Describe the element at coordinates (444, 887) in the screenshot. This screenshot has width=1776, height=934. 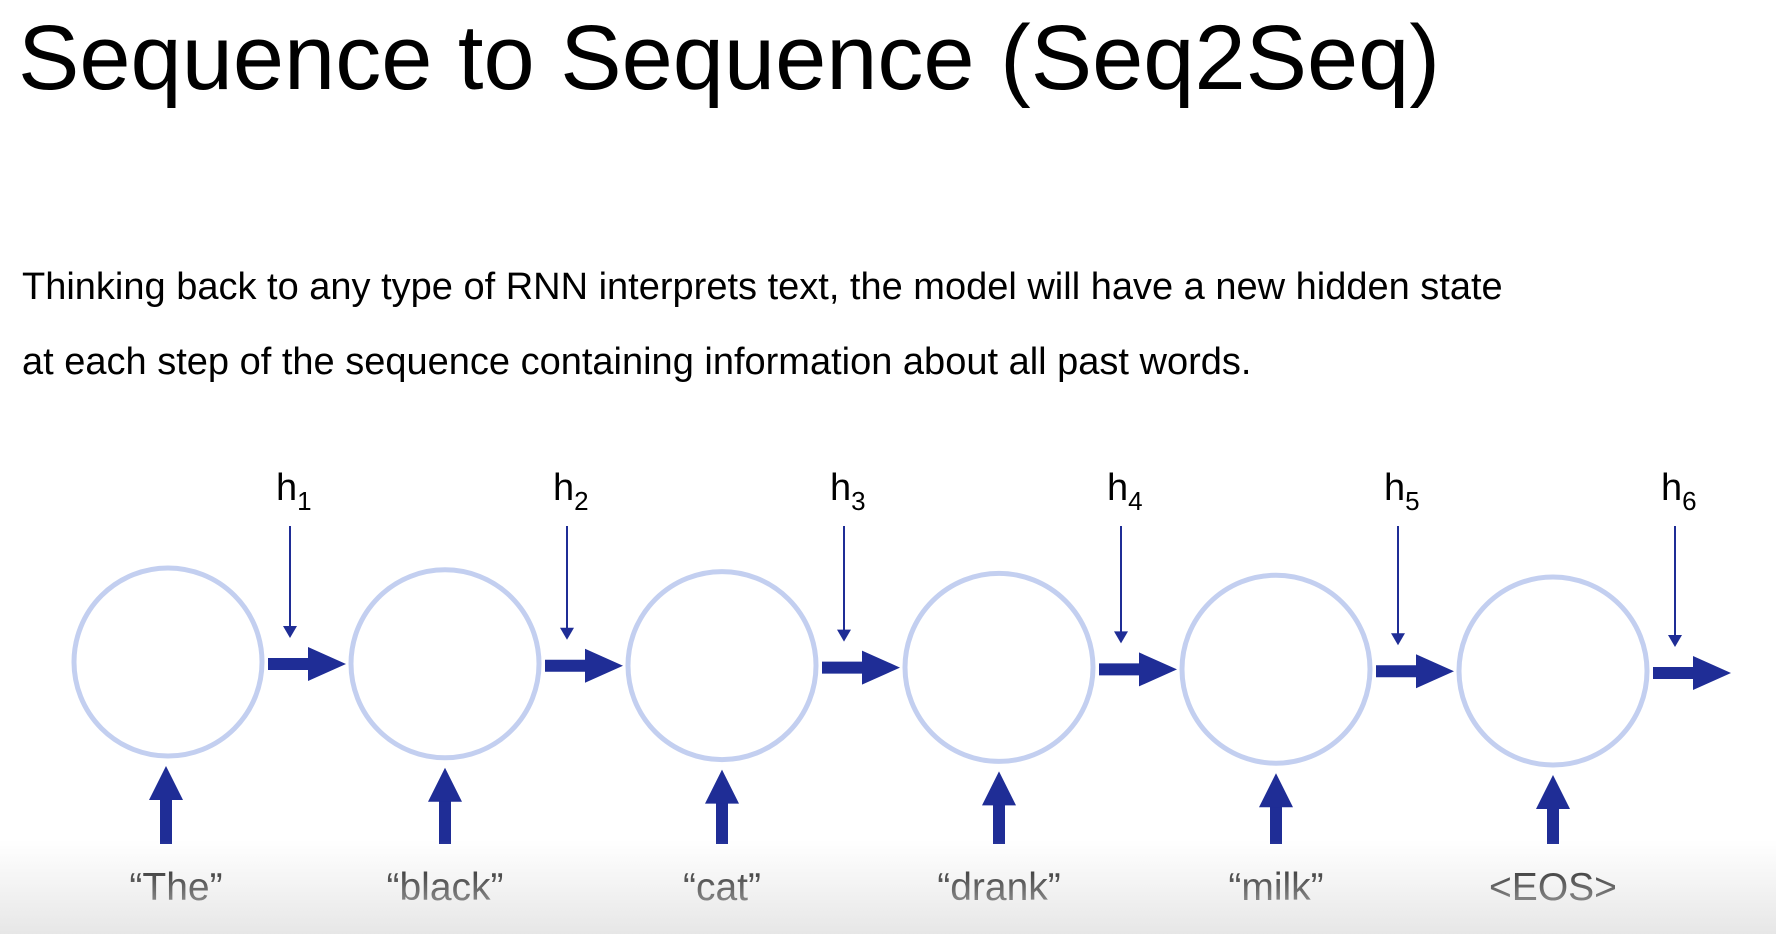
I see `input-token-2: “black”` at that location.